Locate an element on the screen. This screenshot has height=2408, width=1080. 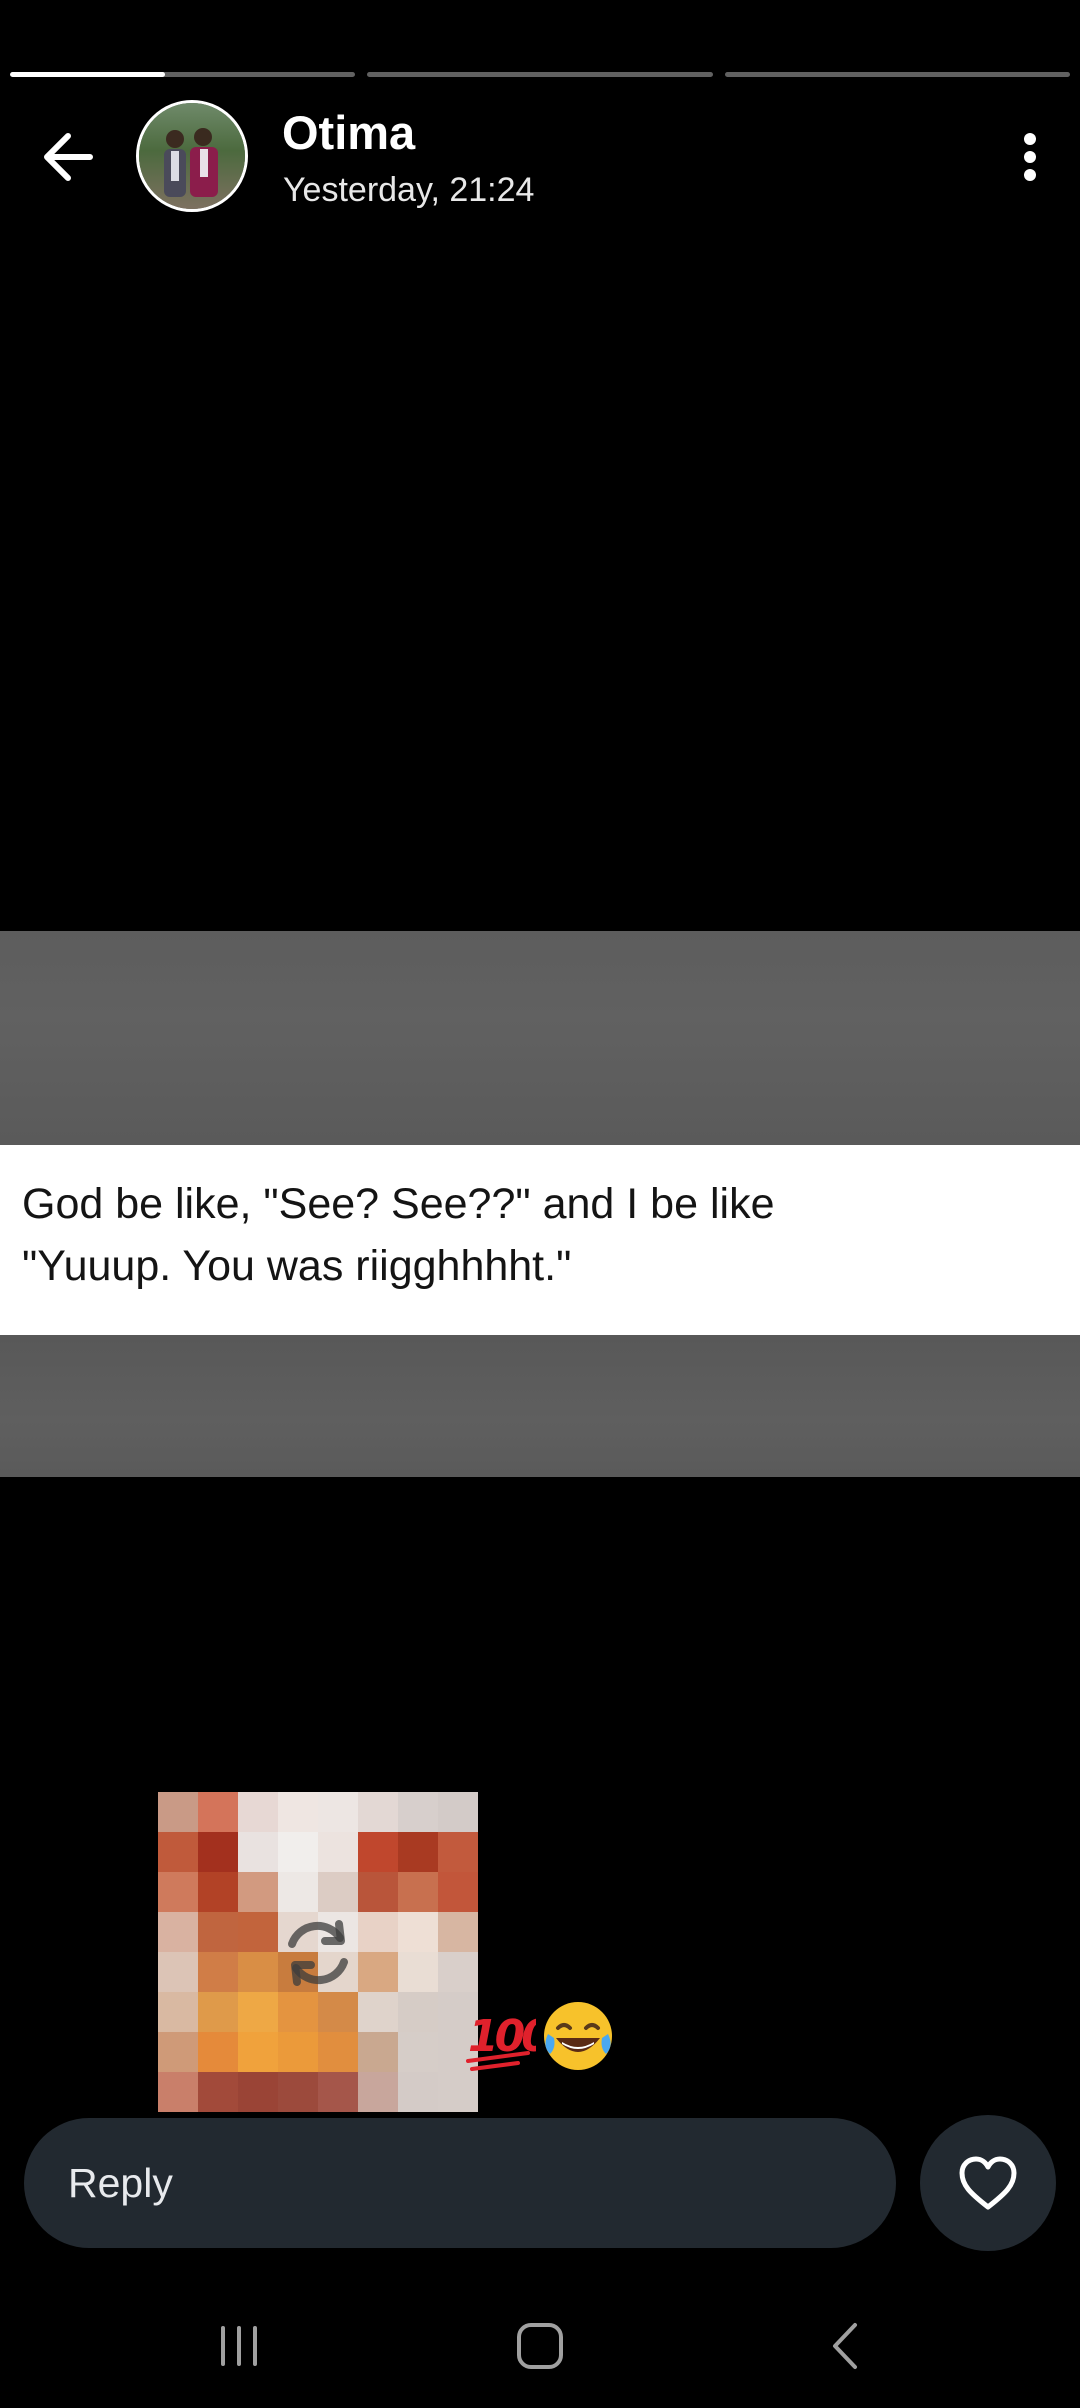
blurred-image-top is located at coordinates (540, 1038).